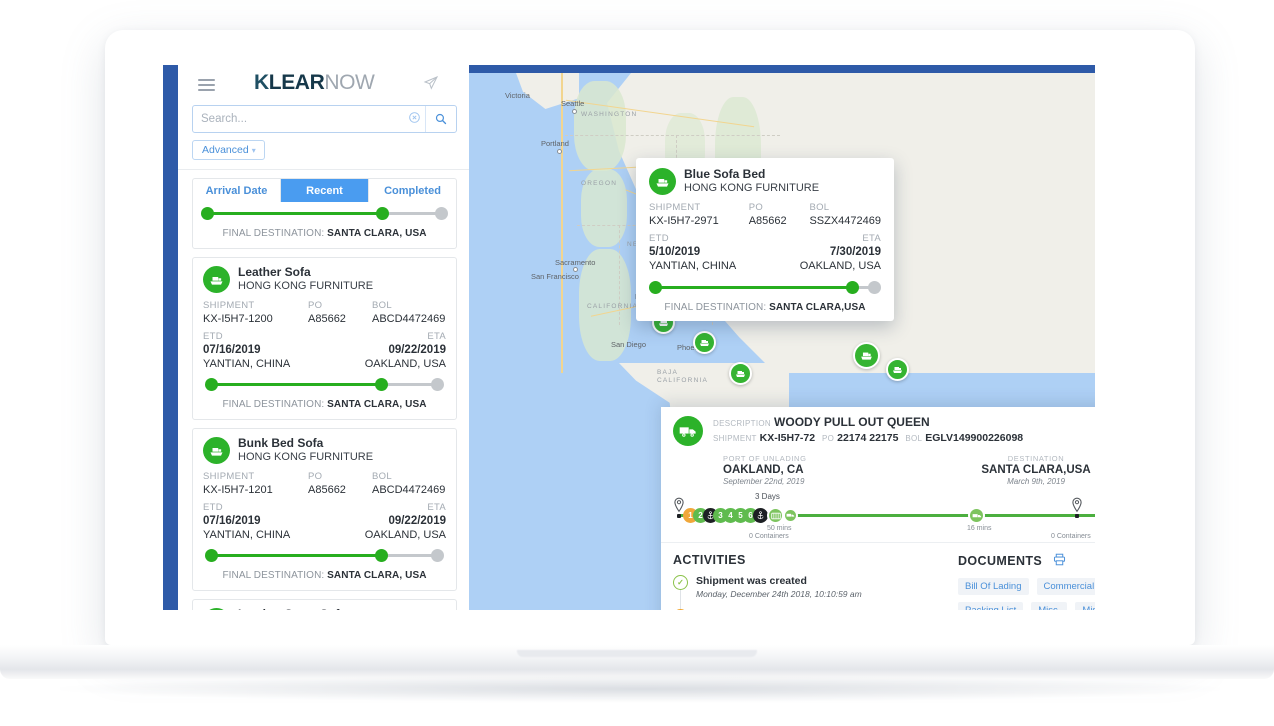 The height and width of the screenshot is (726, 1274). I want to click on check-icon: ✓, so click(680, 582).